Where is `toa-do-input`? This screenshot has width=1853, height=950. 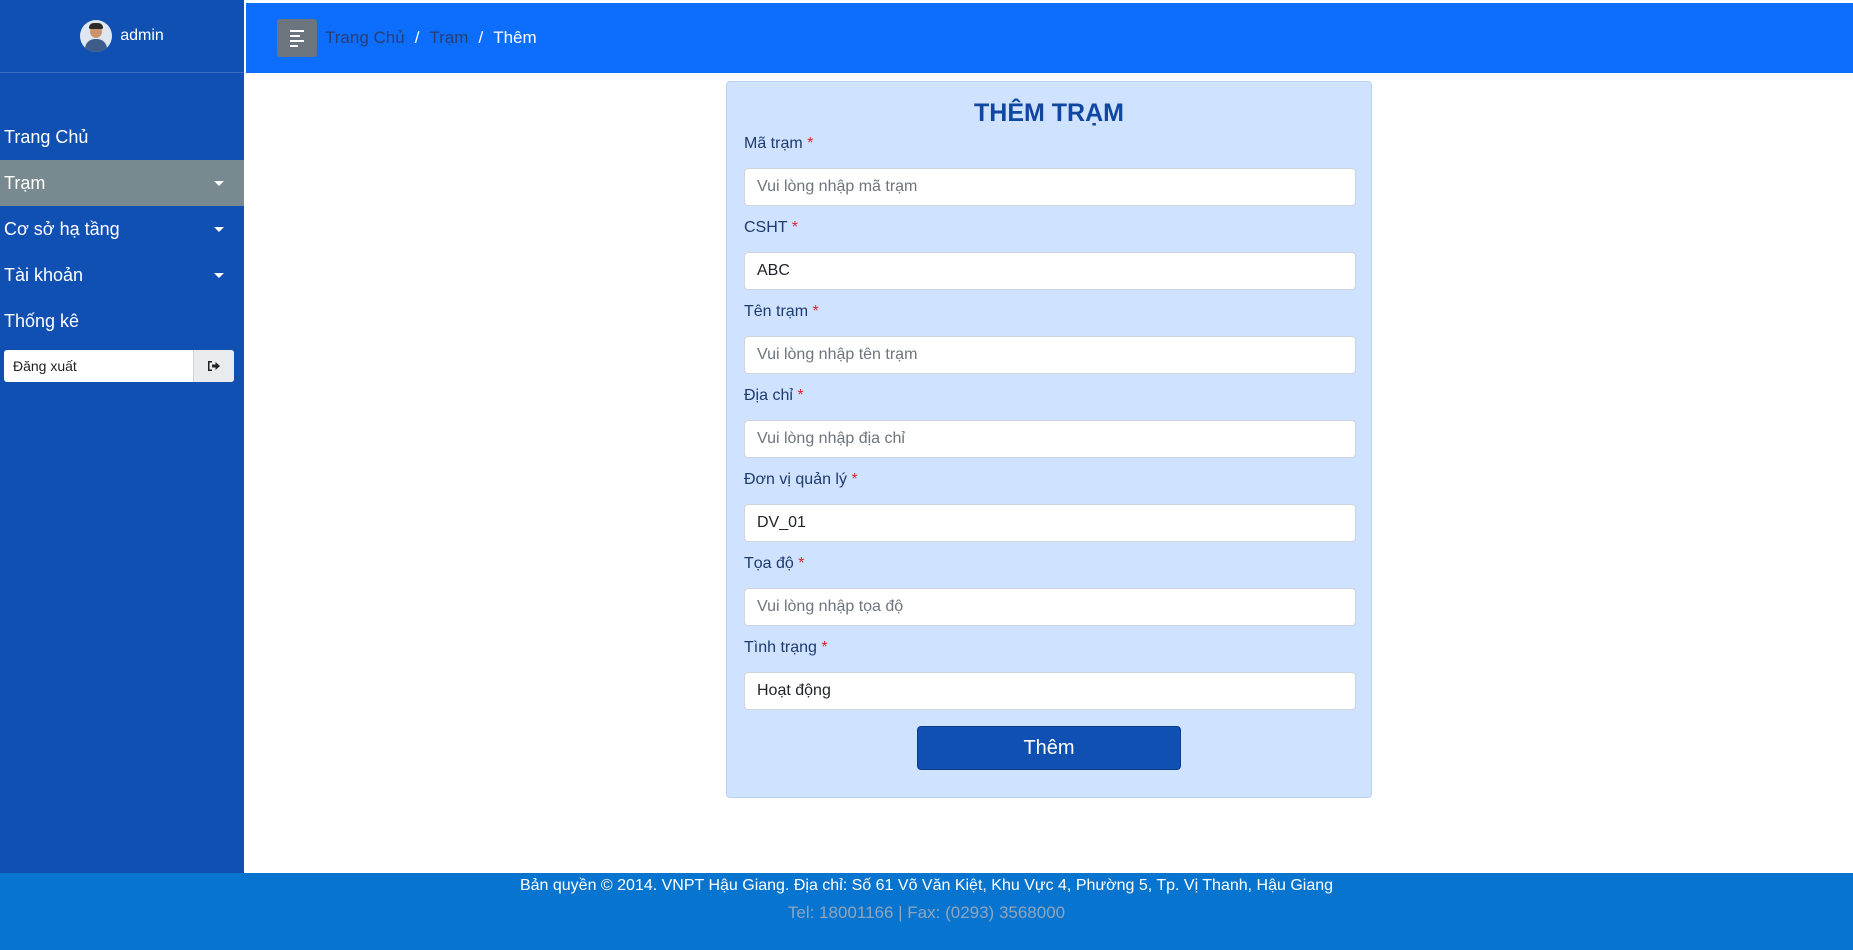
toa-do-input is located at coordinates (1050, 607).